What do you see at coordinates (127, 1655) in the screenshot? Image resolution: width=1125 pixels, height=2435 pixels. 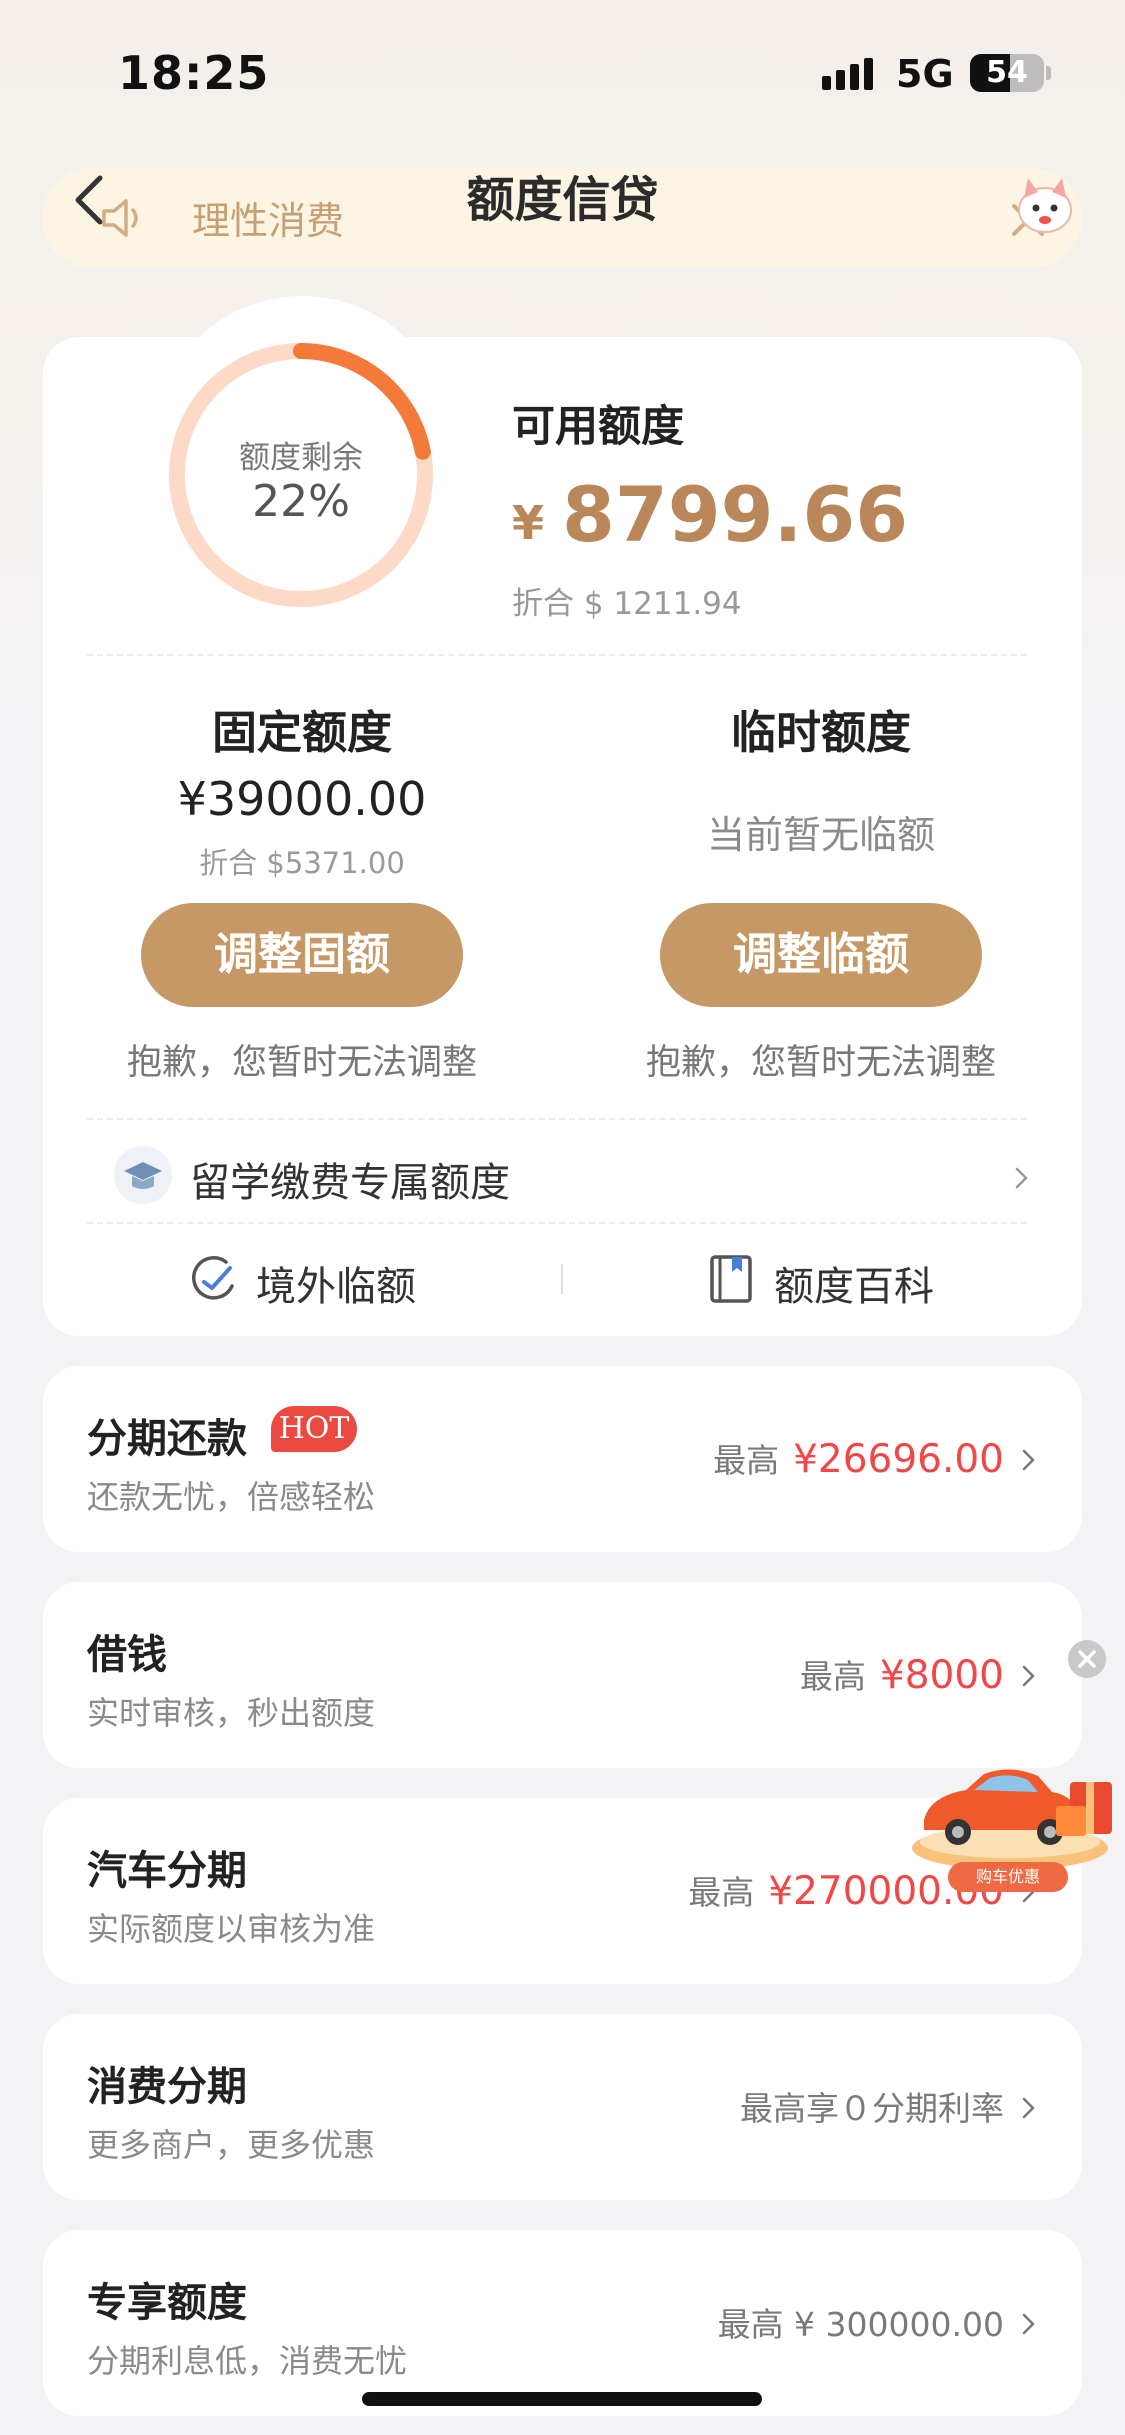 I see `product-title: 借钱` at bounding box center [127, 1655].